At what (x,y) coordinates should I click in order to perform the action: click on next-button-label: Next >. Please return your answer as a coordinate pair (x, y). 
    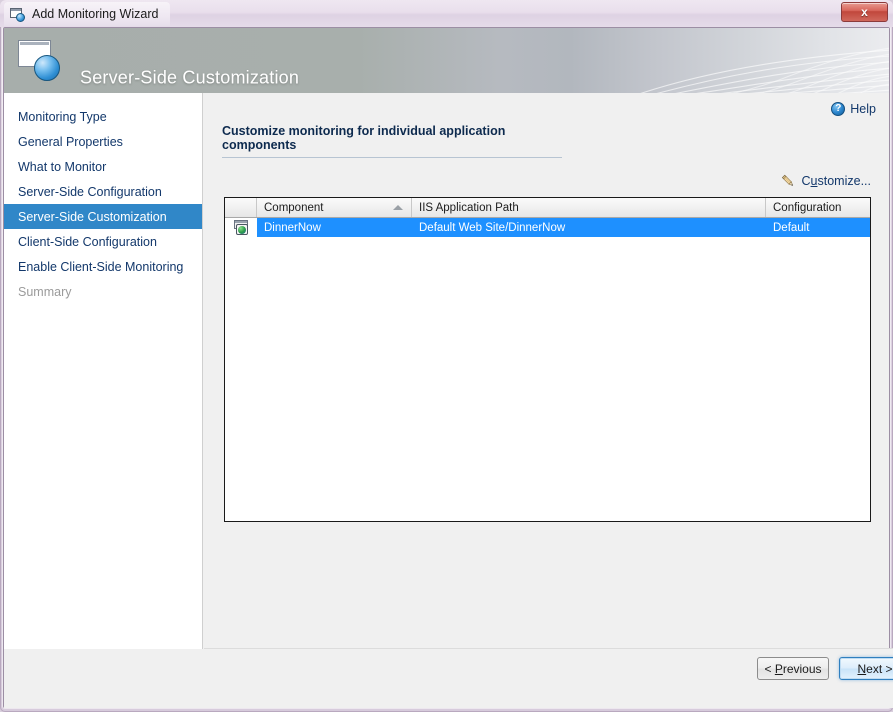
    Looking at the image, I should click on (875, 668).